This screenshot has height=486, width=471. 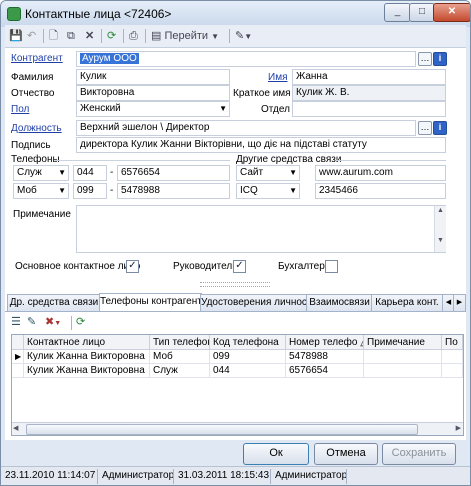 I want to click on phone-number-field: 6576654, so click(x=173, y=173).